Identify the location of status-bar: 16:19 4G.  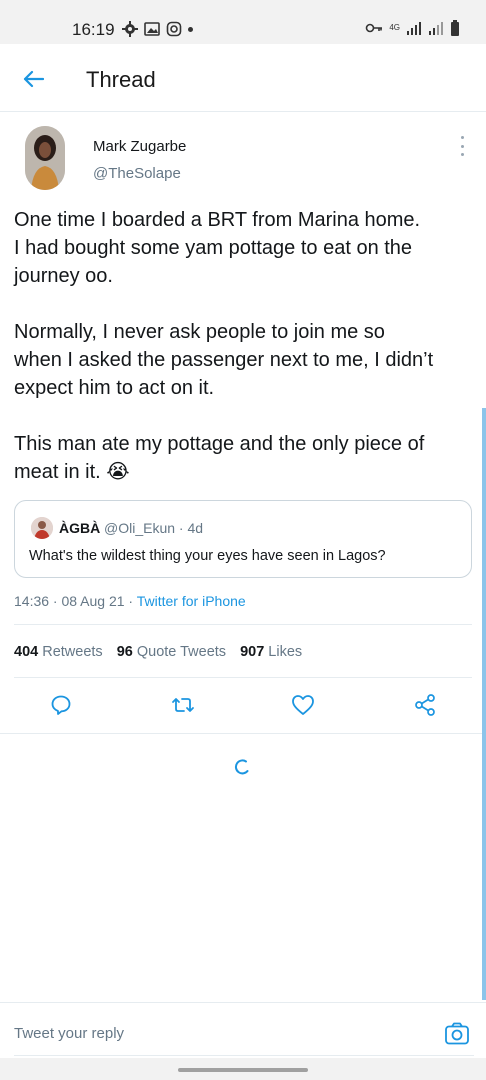
(243, 22).